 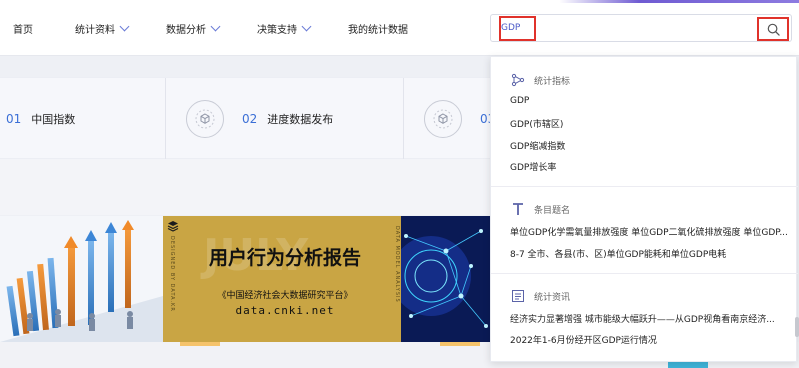 I want to click on nav-statistical-materials: 统计资料, so click(x=102, y=28).